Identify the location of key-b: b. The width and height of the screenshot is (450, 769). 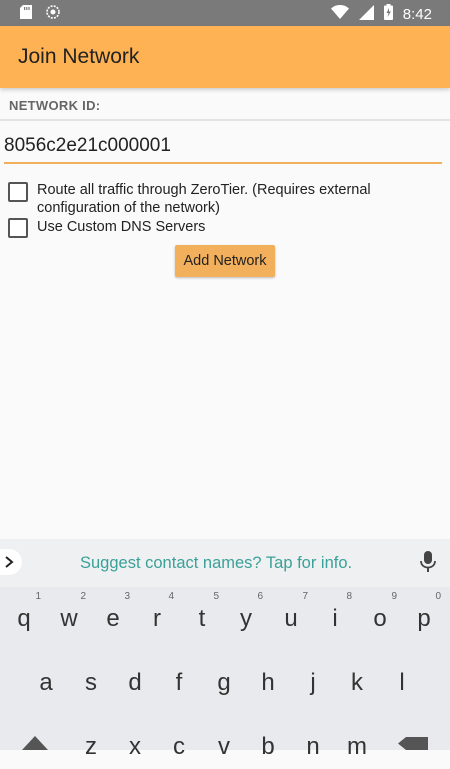
(268, 747).